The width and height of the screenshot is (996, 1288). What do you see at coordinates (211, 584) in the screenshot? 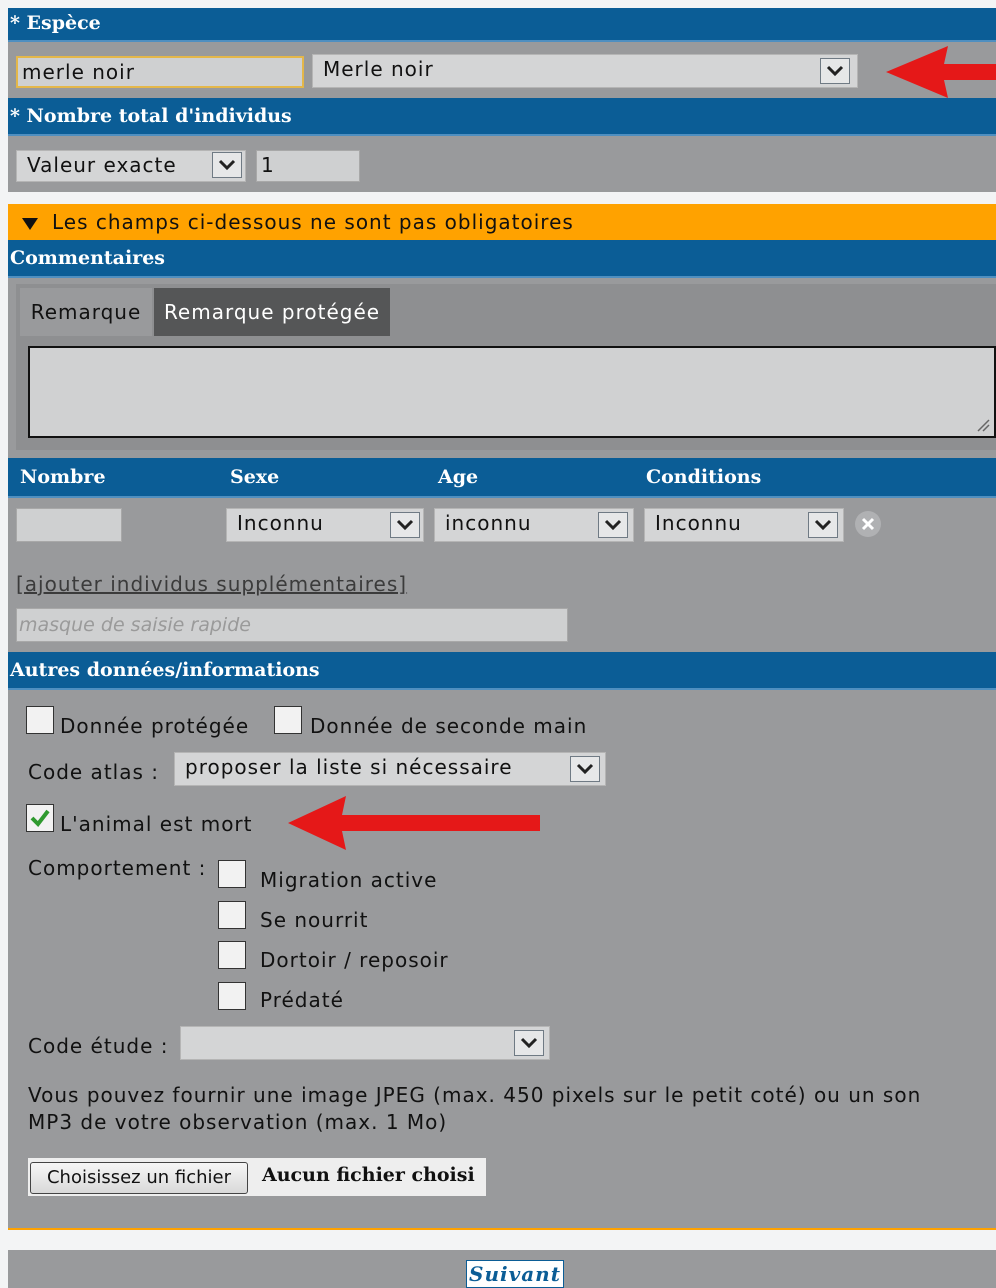
I see `add-individuals-link: [ajouter individus supplémentaires]` at bounding box center [211, 584].